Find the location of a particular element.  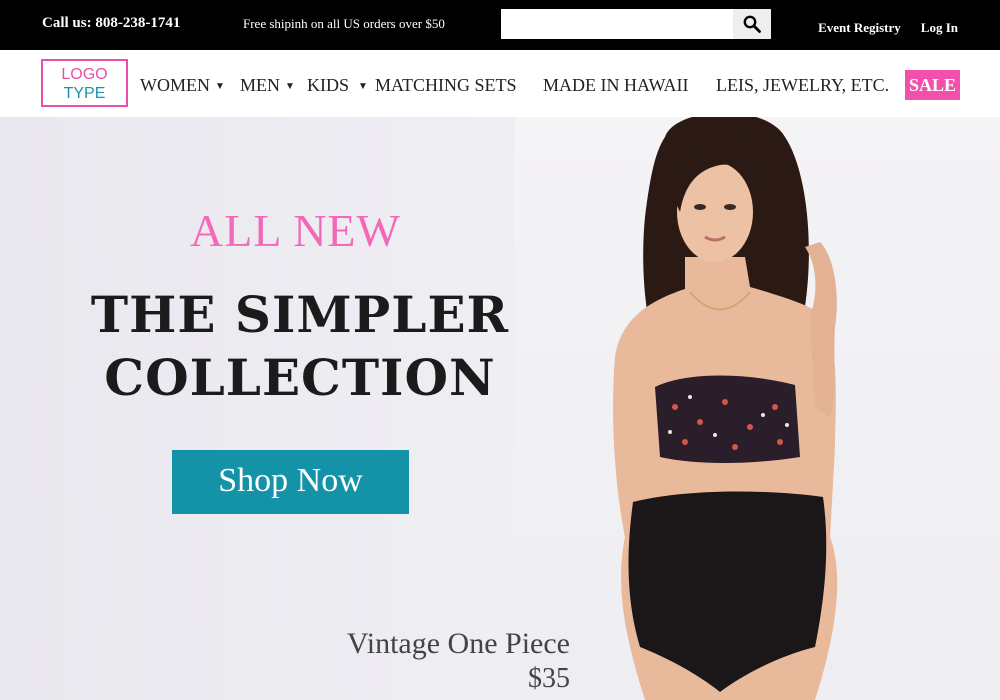

search-button is located at coordinates (752, 24).